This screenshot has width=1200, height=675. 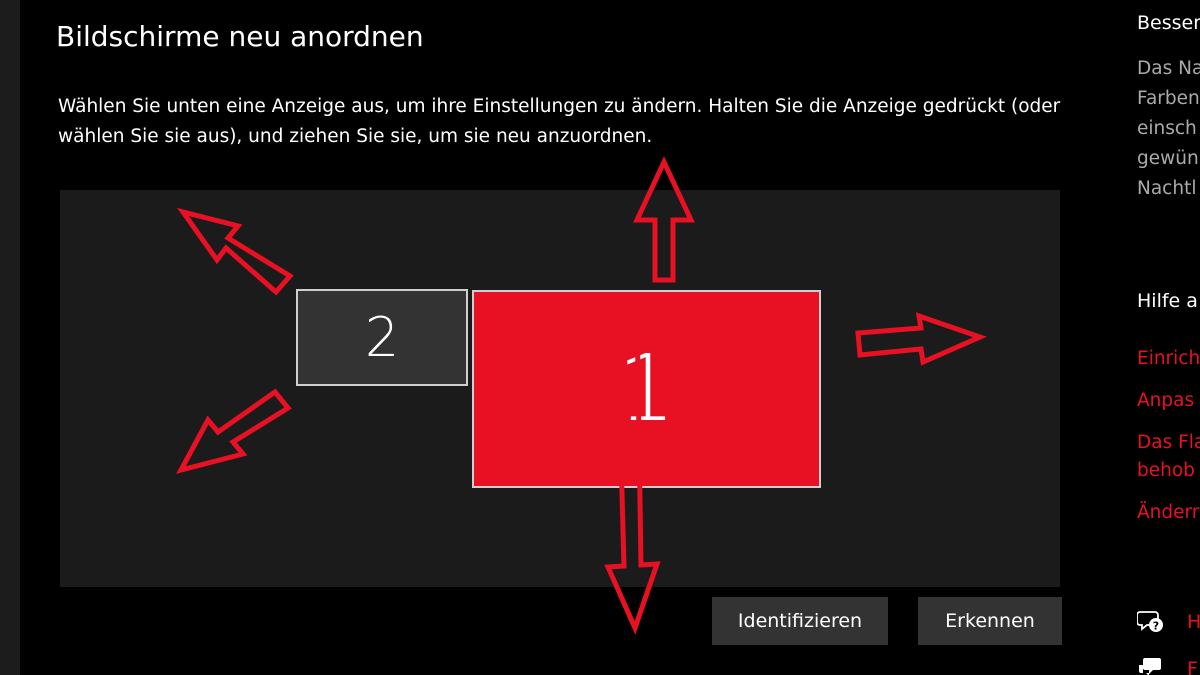 What do you see at coordinates (1168, 665) in the screenshot?
I see `feedback-row: F` at bounding box center [1168, 665].